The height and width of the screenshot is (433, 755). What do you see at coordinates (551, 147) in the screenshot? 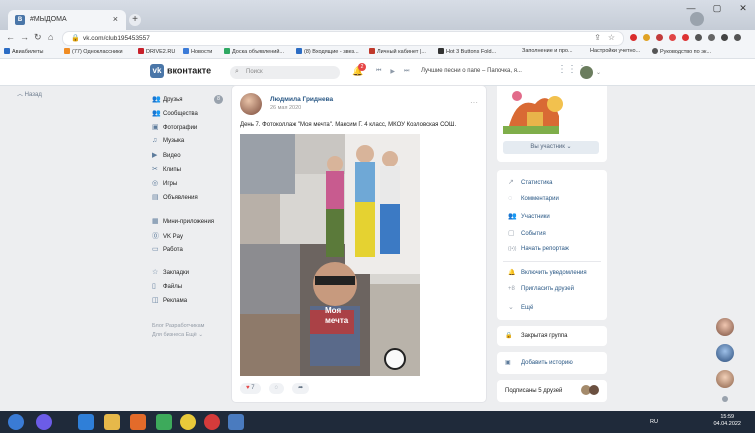
I see `membership-dropdown: Вы участник ⌄` at bounding box center [551, 147].